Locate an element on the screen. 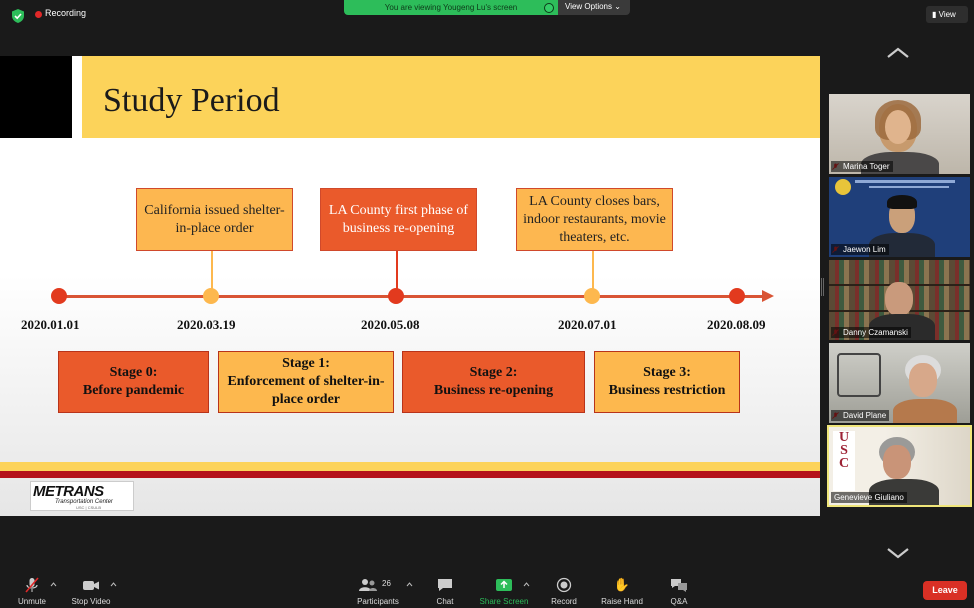 Image resolution: width=974 pixels, height=608 pixels. participants-button: 26 Participants is located at coordinates (378, 591).